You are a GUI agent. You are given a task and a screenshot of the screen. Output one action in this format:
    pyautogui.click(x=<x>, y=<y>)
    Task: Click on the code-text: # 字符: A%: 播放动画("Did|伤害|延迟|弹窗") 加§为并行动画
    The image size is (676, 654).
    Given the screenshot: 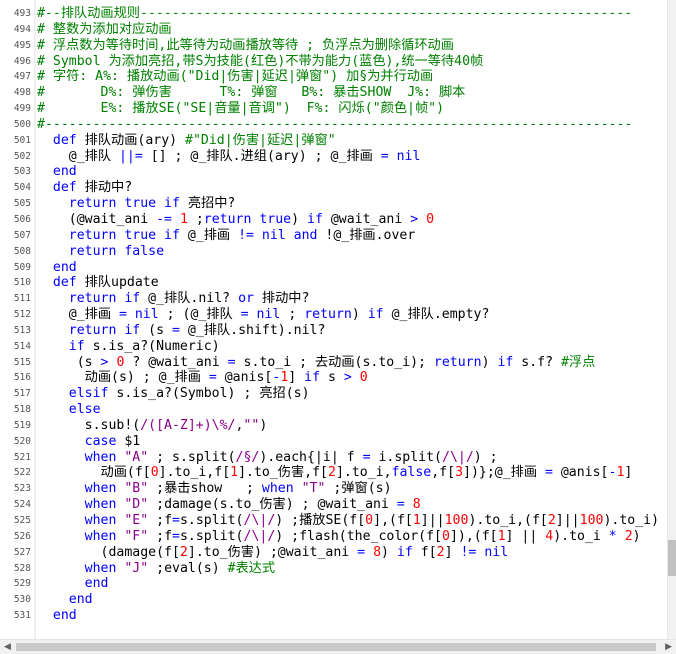 What is the action you would take?
    pyautogui.click(x=235, y=77)
    